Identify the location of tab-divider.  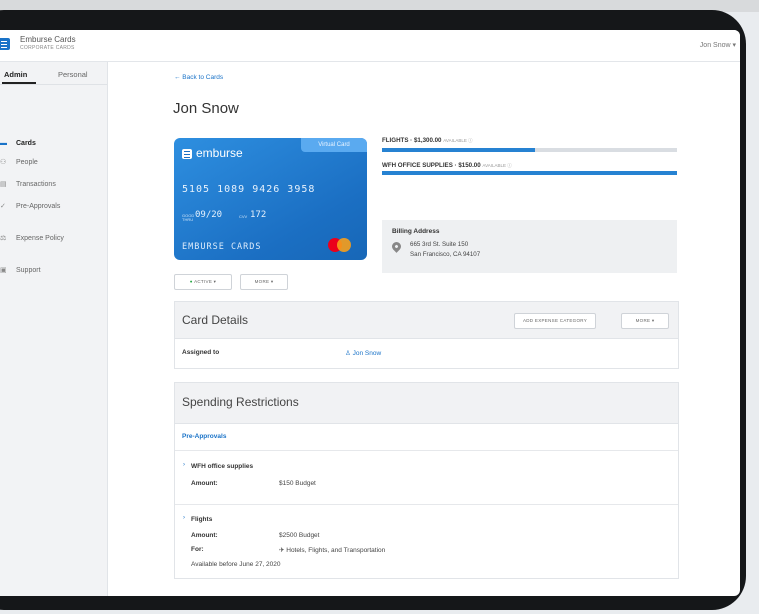
(53, 84).